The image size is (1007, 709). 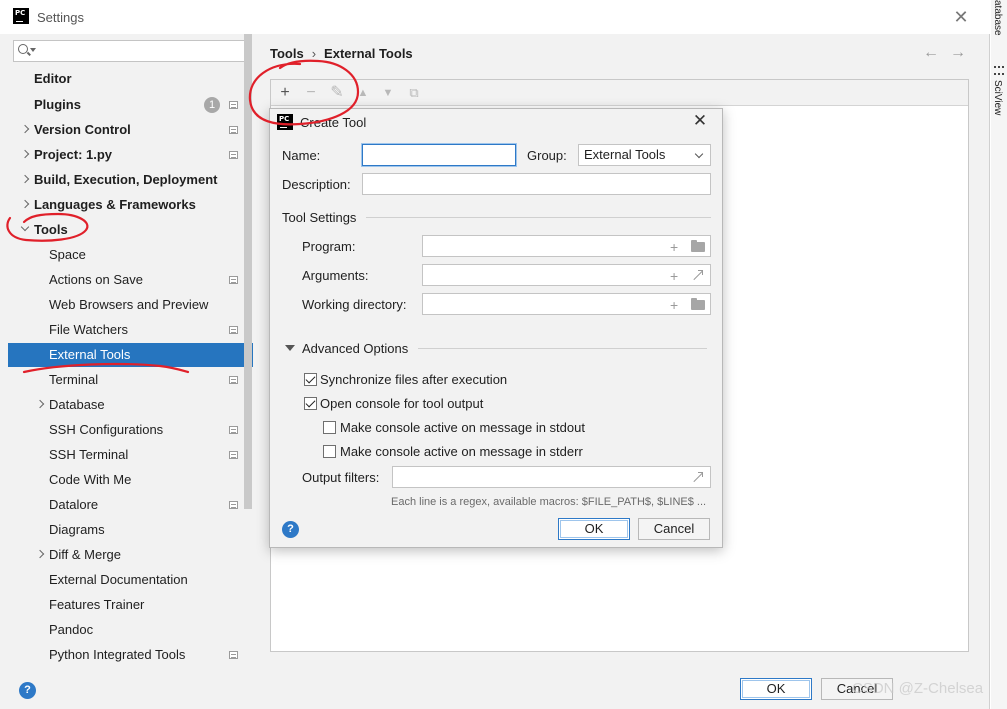 I want to click on open-console-checkbox, so click(x=310, y=403).